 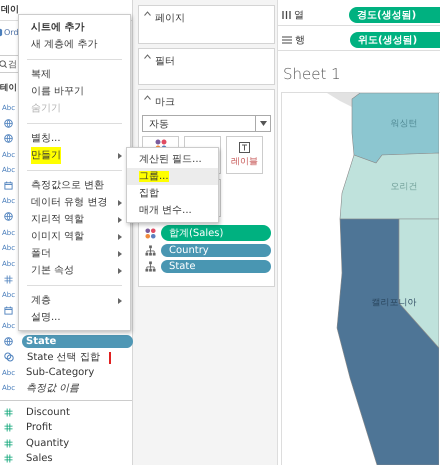 I want to click on sheet-title: Sheet 1, so click(x=312, y=74).